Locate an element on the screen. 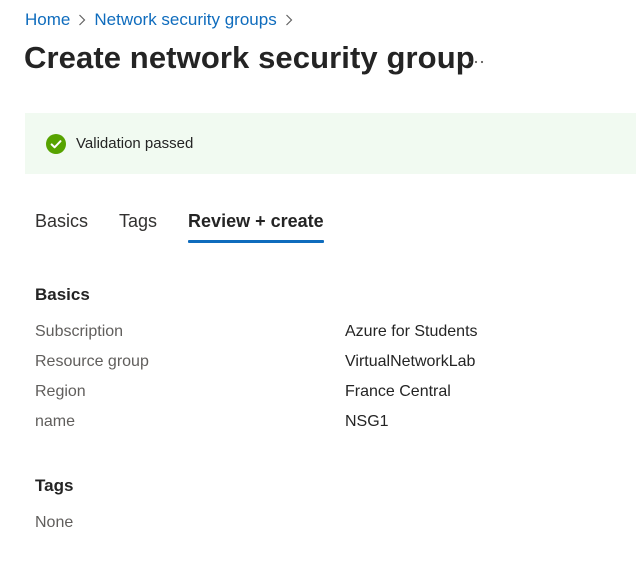  page-title: Create network security group is located at coordinates (249, 57).